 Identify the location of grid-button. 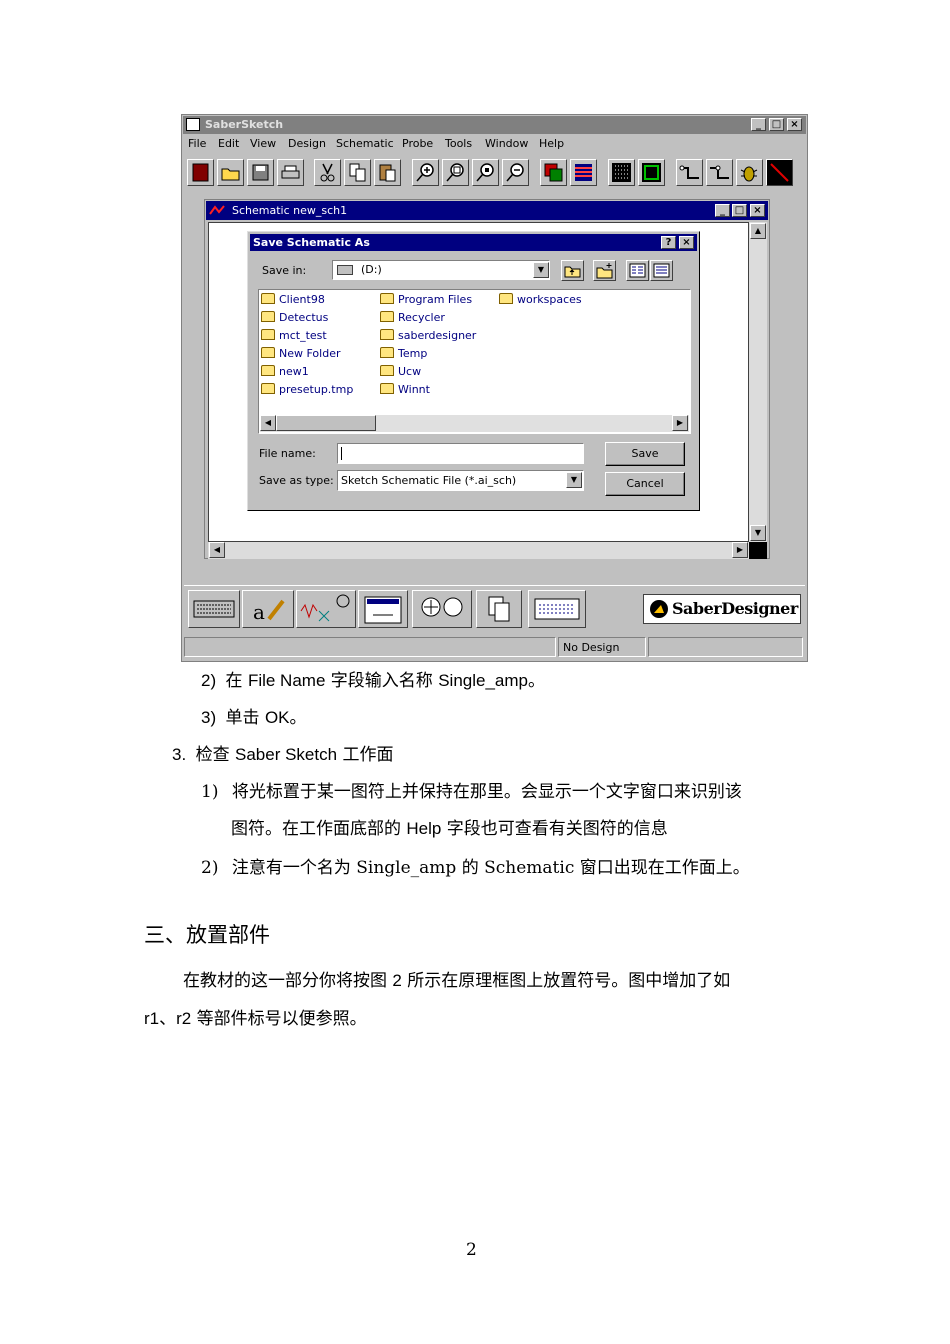
(621, 172).